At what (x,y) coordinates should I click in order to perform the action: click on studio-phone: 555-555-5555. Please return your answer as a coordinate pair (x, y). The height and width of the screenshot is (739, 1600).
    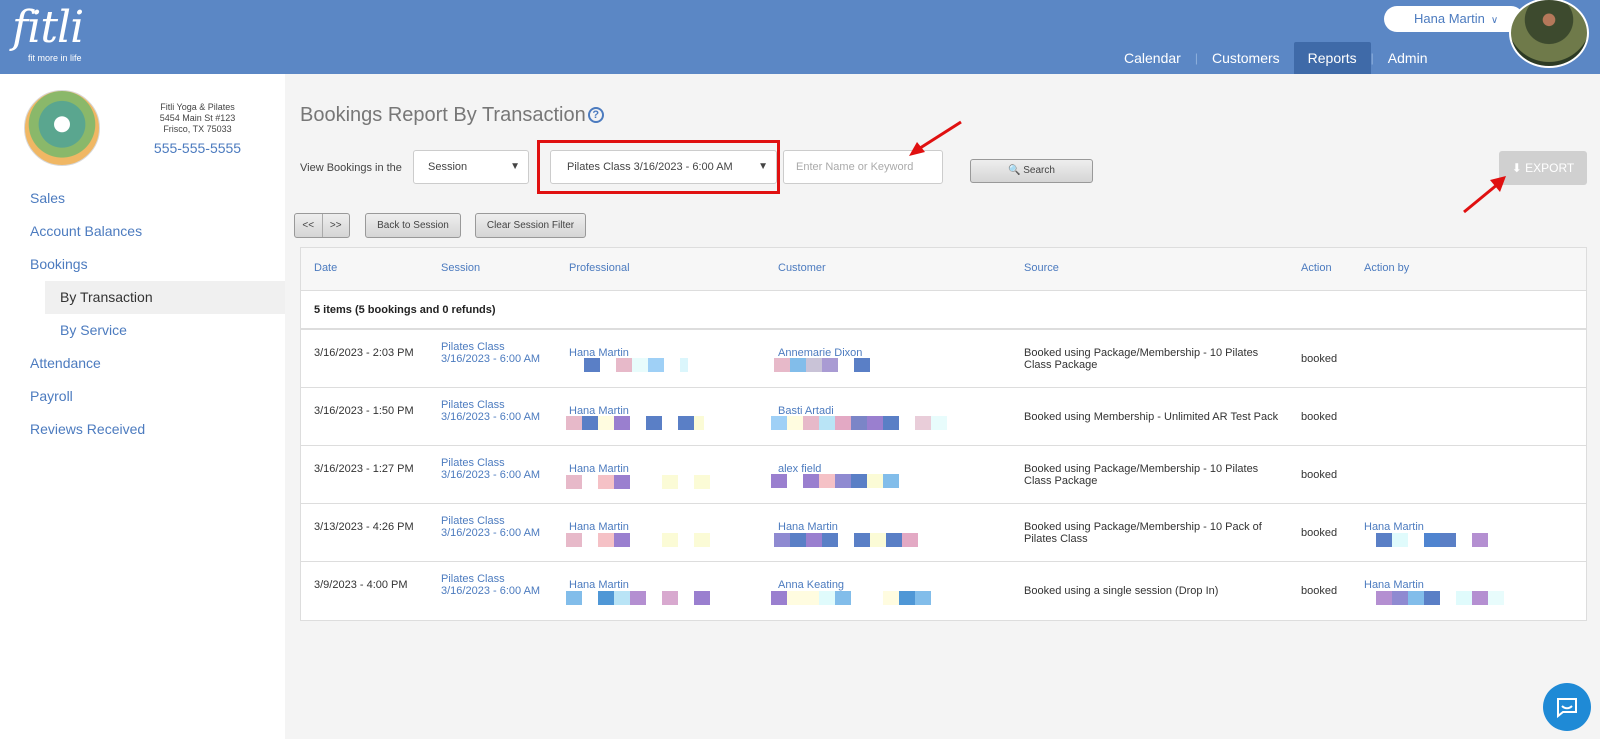
    Looking at the image, I should click on (197, 148).